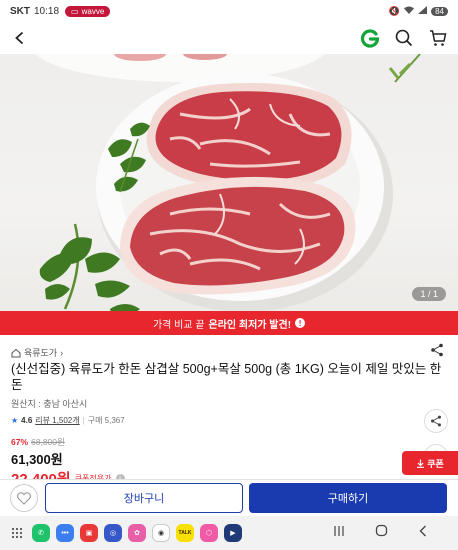 Image resolution: width=458 pixels, height=550 pixels. What do you see at coordinates (47, 11) in the screenshot?
I see `clock: 10:18` at bounding box center [47, 11].